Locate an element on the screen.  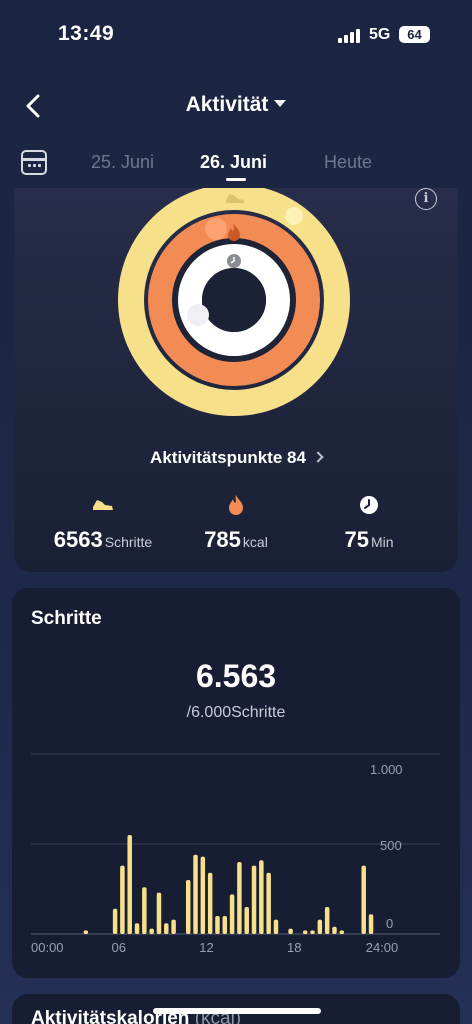
x-tick-label: 00:00 is located at coordinates (47, 947).